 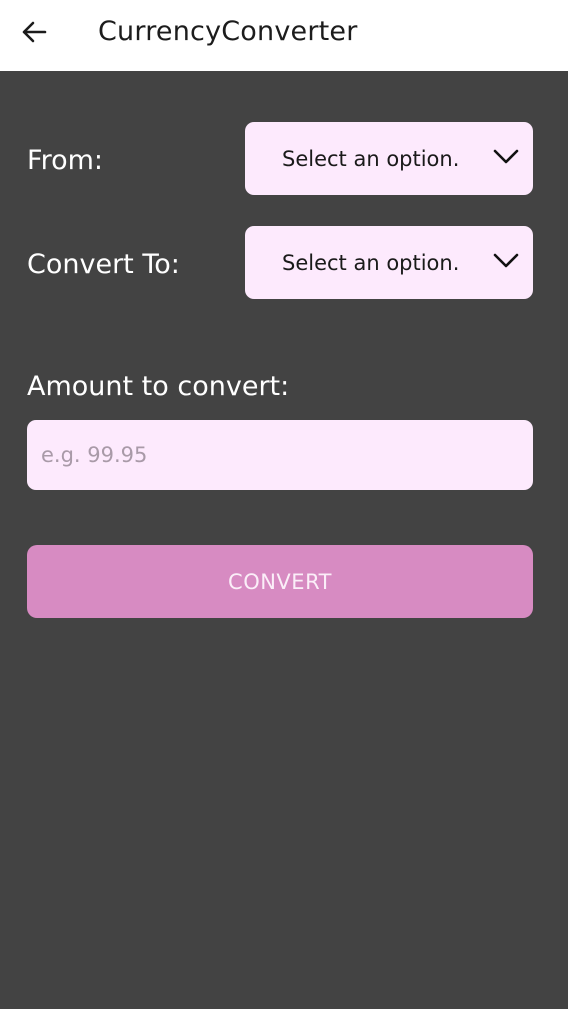 I want to click on from-select-value: Select an option., so click(x=371, y=159).